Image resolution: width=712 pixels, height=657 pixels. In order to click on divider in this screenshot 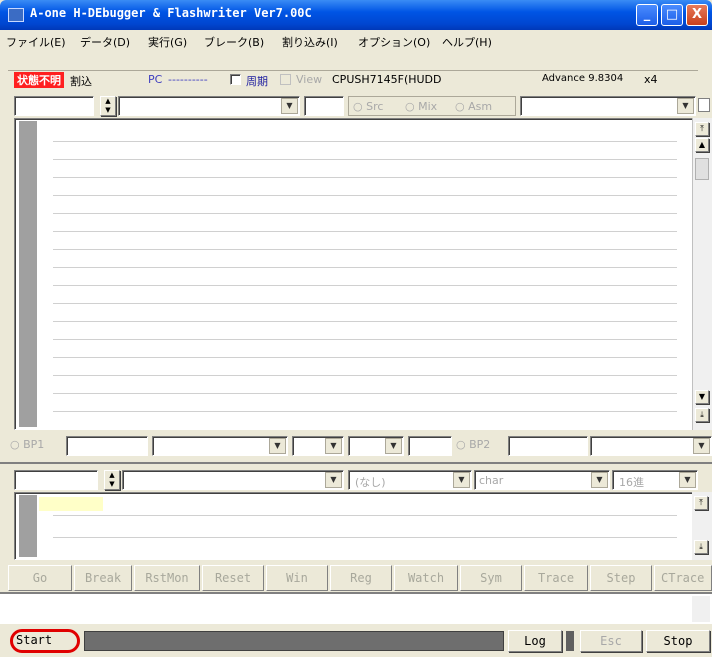, I will do `click(356, 463)`.